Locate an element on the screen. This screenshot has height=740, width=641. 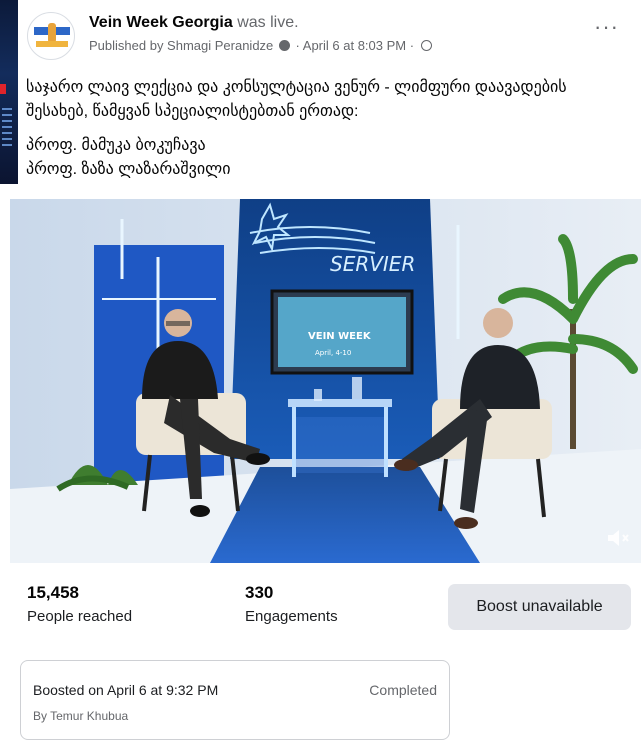
page-avatar is located at coordinates (51, 36).